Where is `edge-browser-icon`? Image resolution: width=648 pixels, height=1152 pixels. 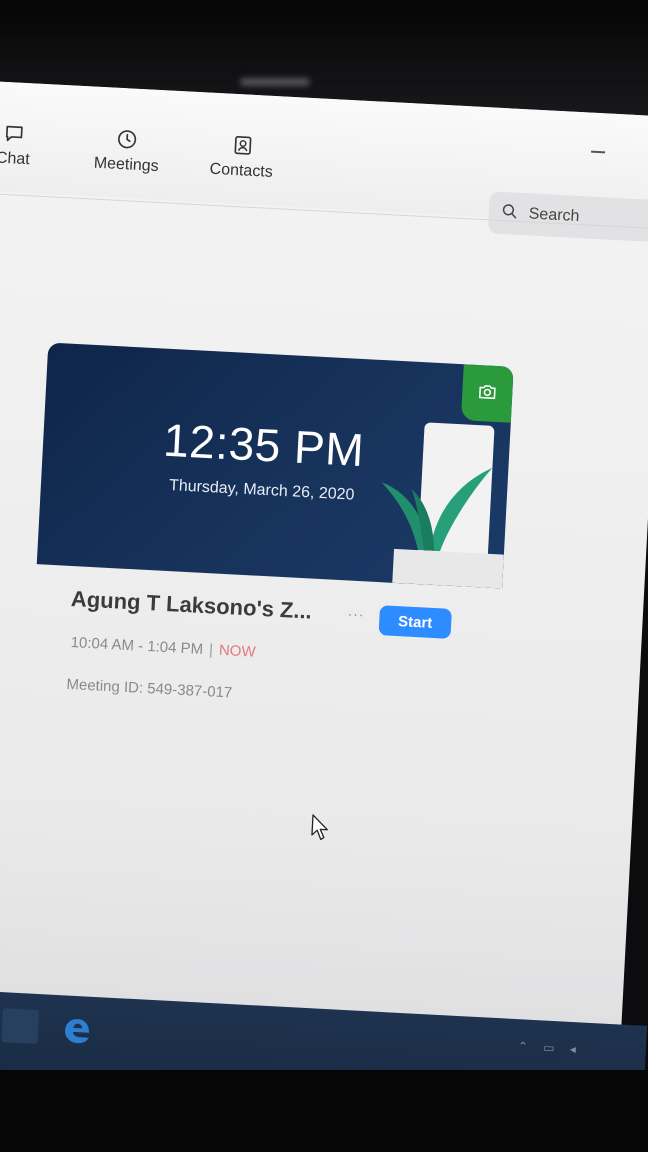
edge-browser-icon is located at coordinates (77, 1031).